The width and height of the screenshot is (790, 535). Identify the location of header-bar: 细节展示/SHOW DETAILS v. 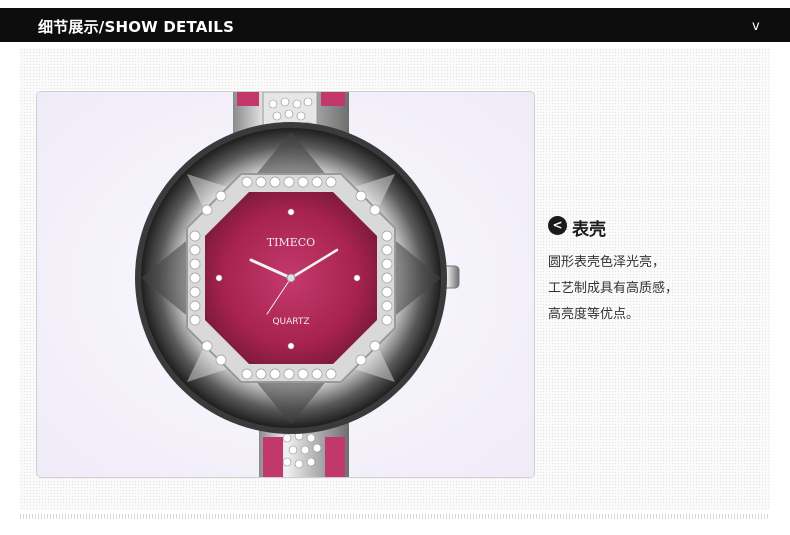
(395, 25).